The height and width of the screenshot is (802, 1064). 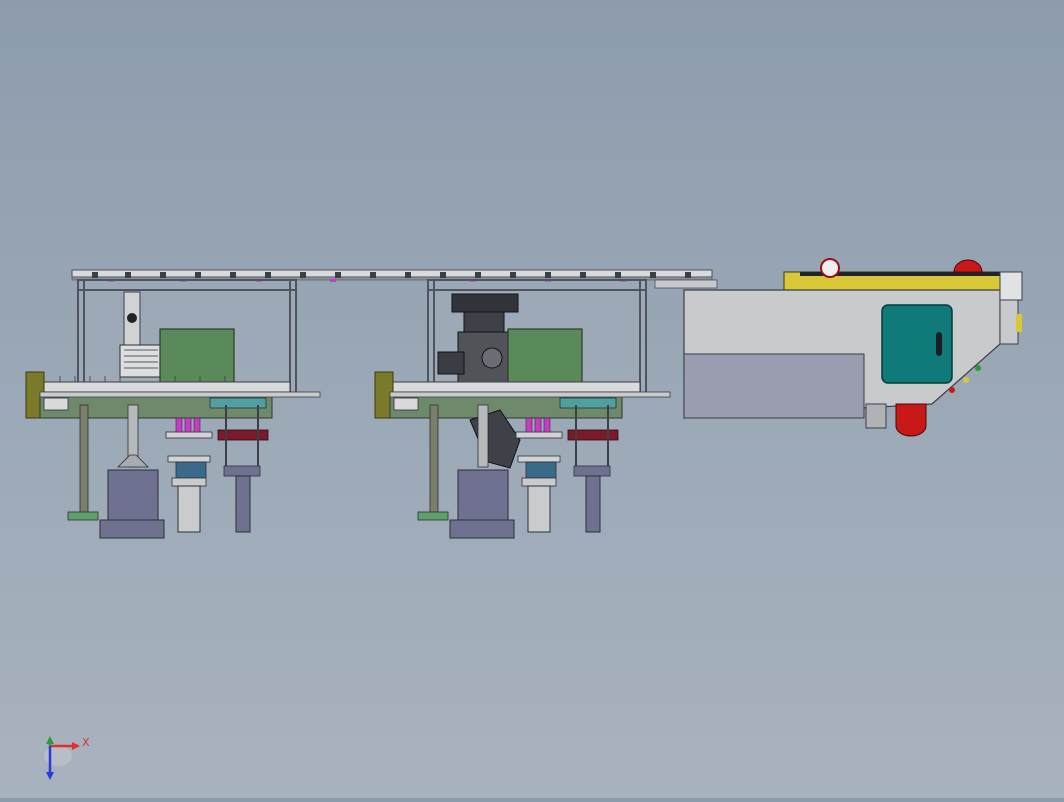 What do you see at coordinates (853, 347) in the screenshot?
I see `control-cabinet` at bounding box center [853, 347].